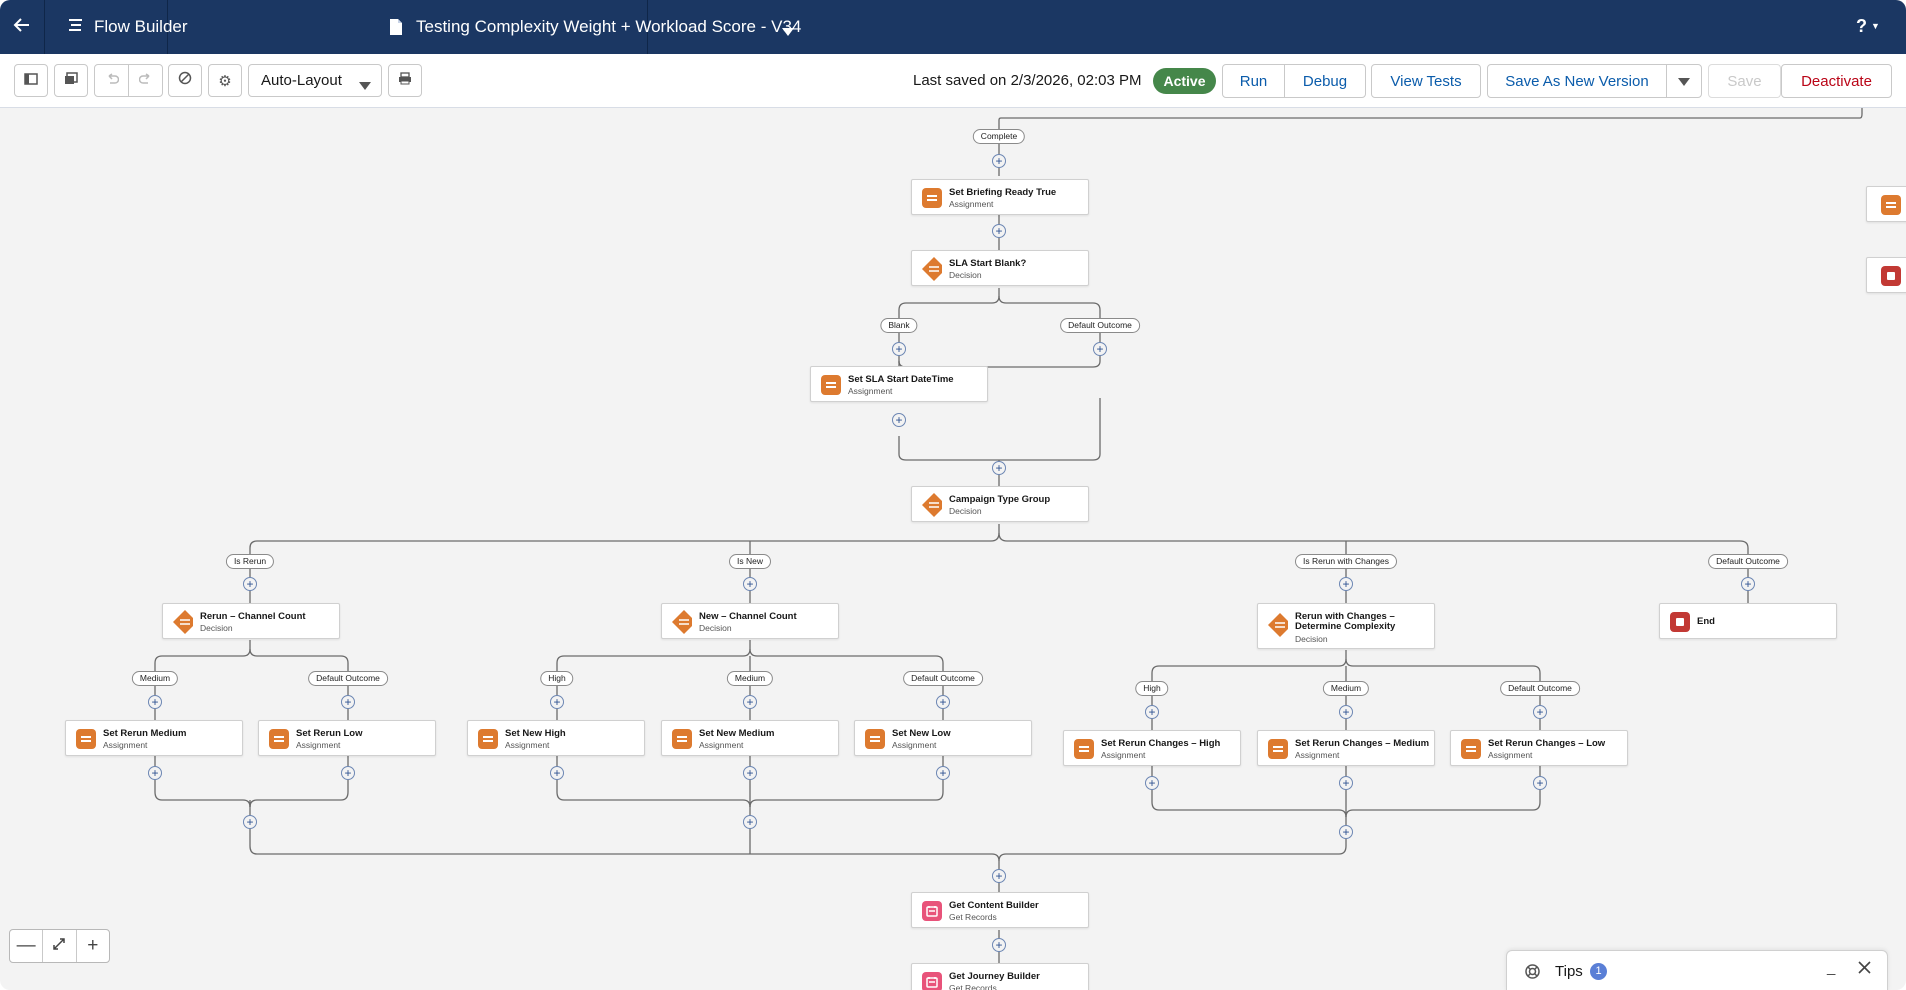  Describe the element at coordinates (1684, 81) in the screenshot. I see `save-menu-button` at that location.